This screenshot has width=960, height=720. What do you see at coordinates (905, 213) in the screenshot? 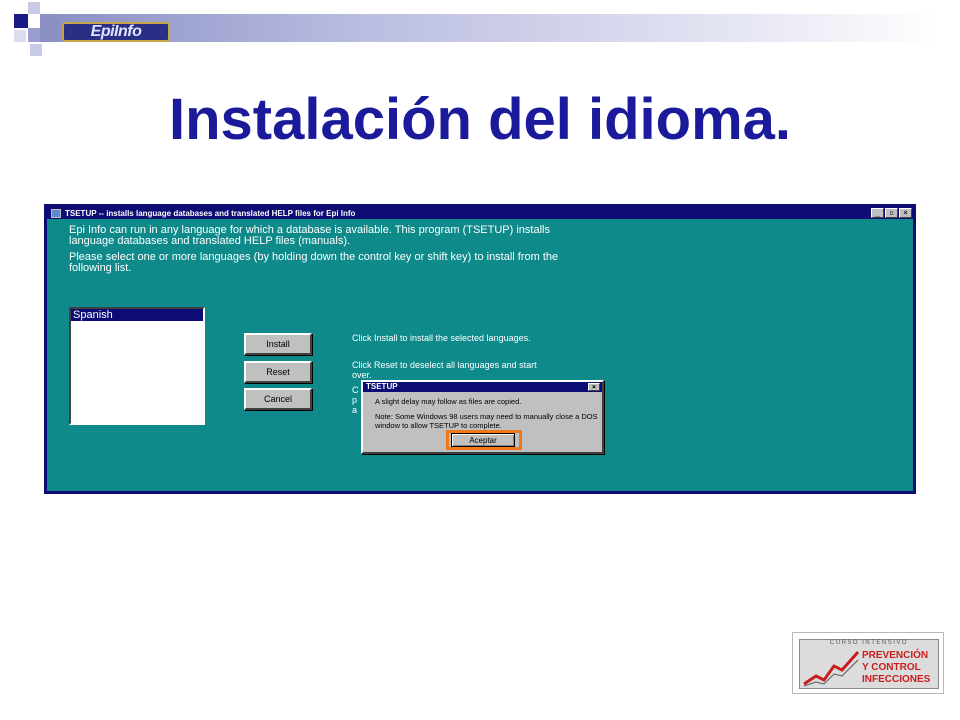
I see `close-icon: ×` at bounding box center [905, 213].